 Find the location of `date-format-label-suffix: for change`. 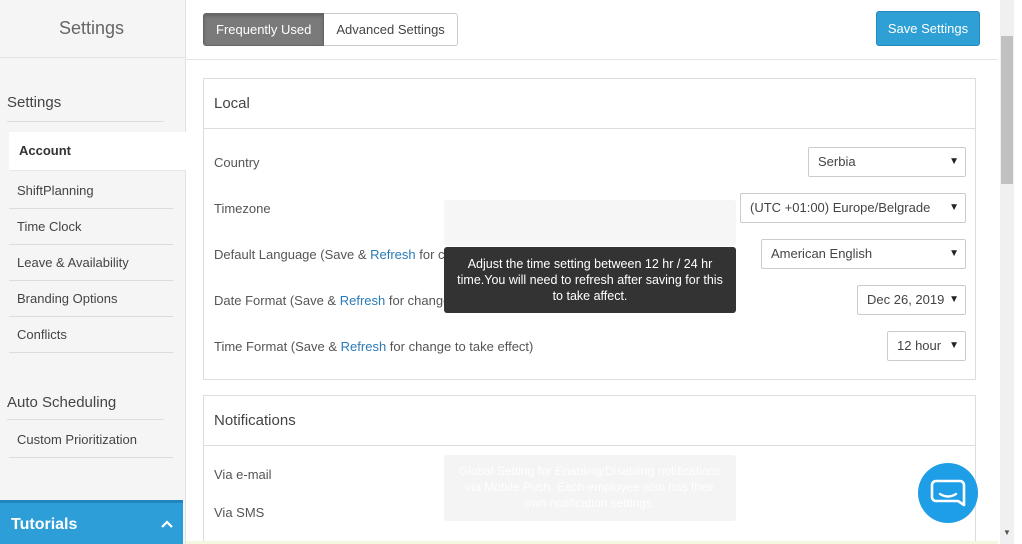

date-format-label-suffix: for change is located at coordinates (418, 300).